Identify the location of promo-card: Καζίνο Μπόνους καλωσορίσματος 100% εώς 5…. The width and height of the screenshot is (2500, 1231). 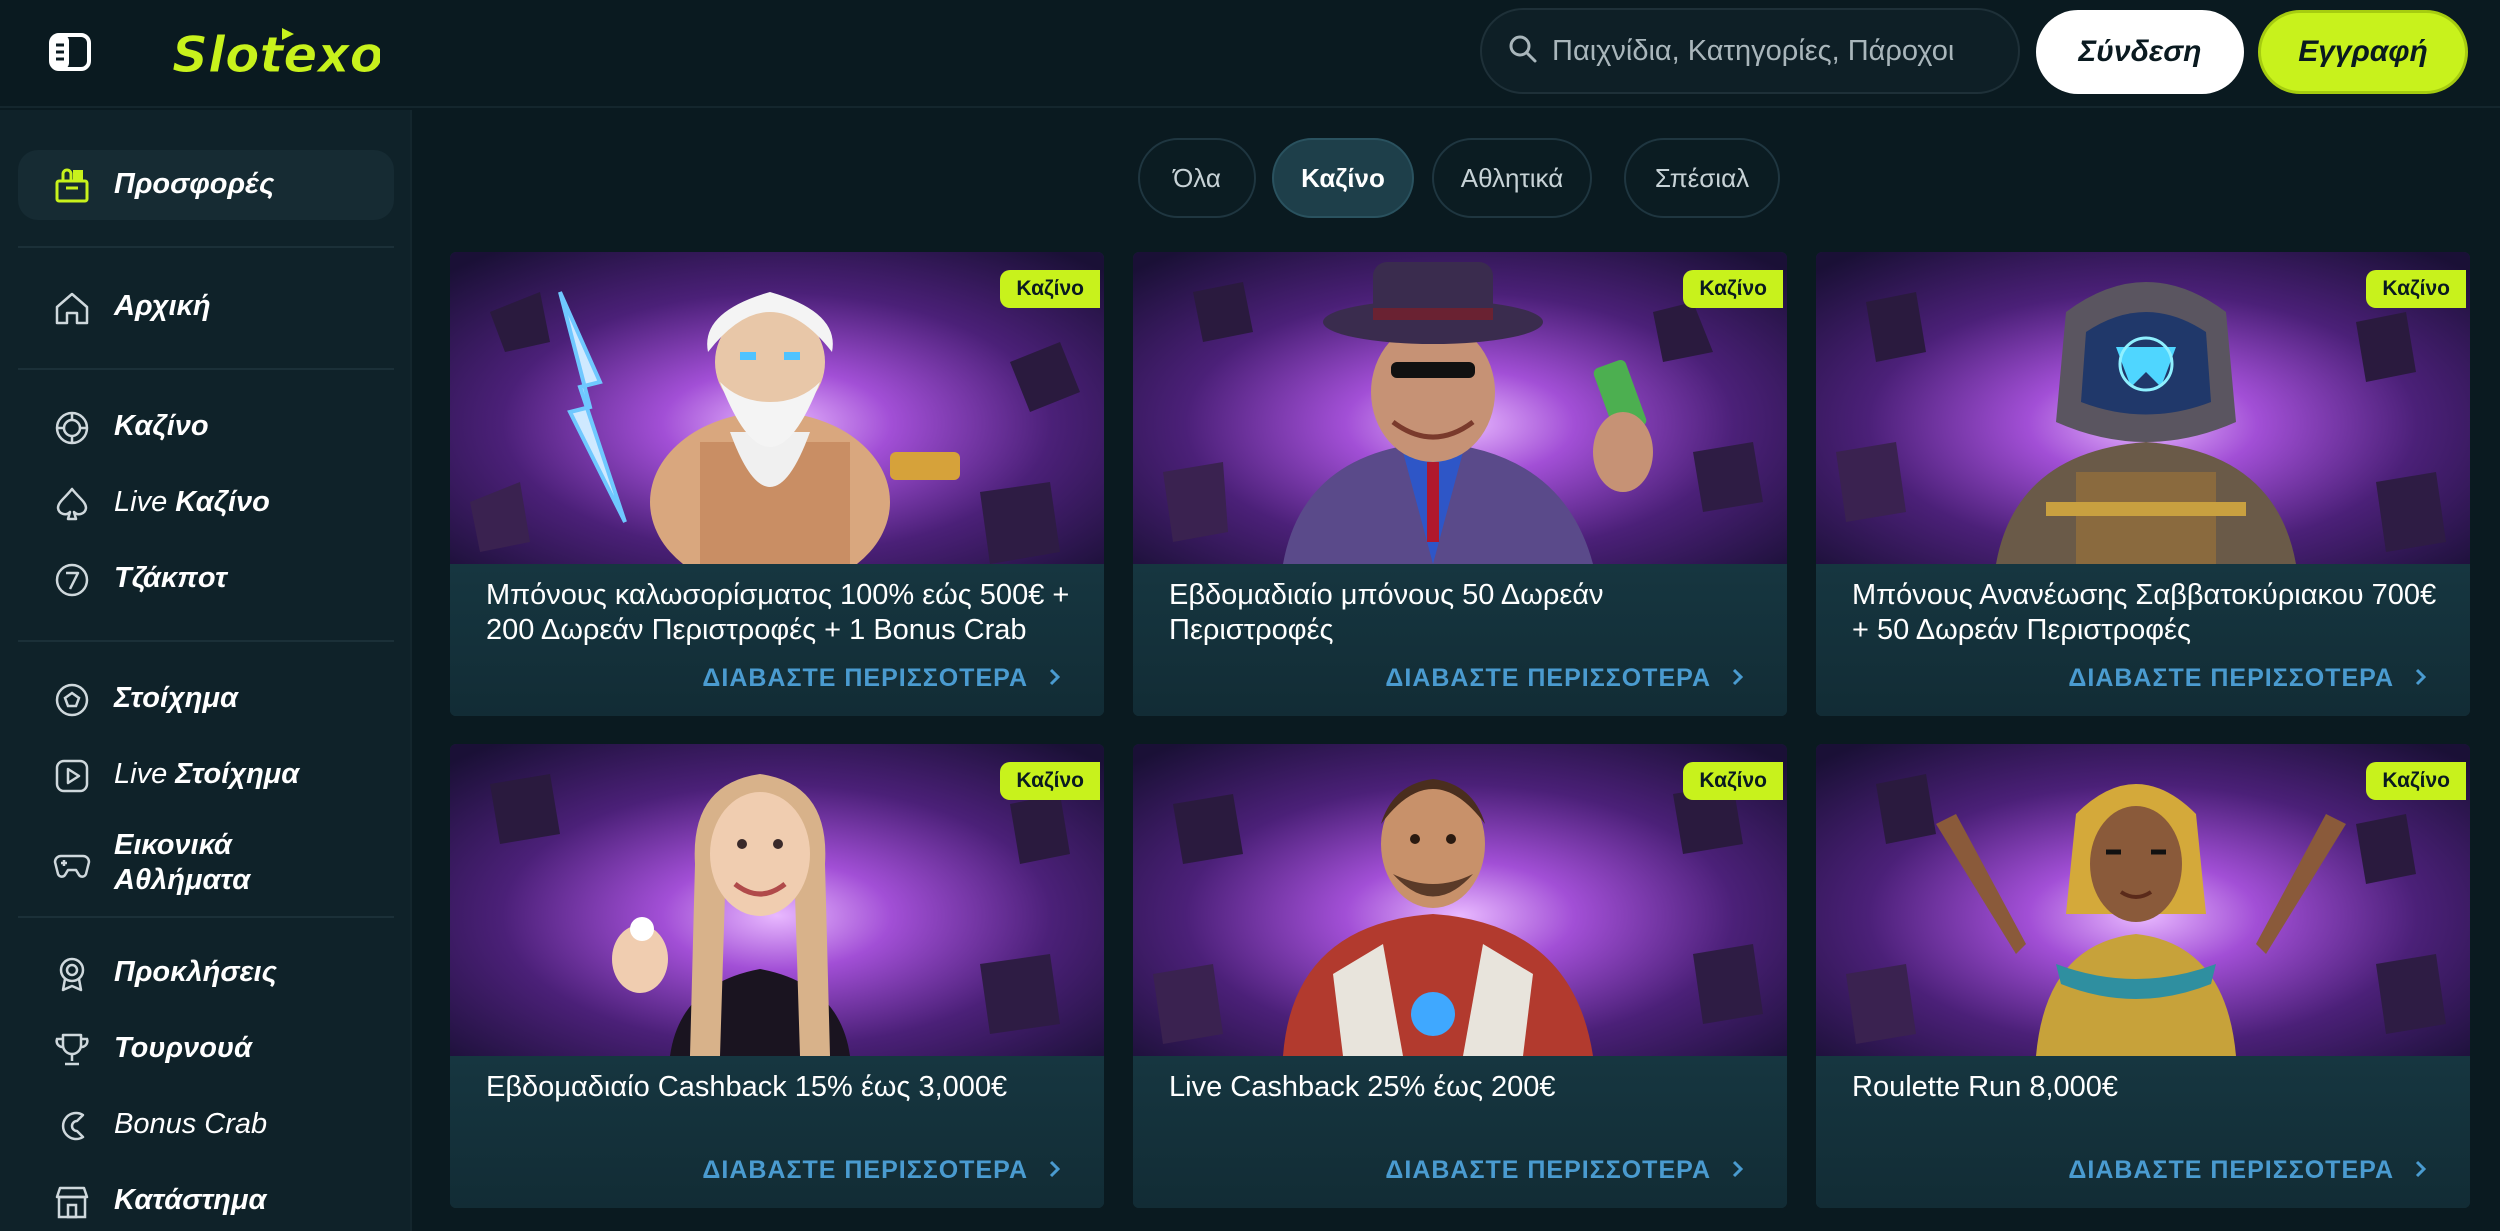
(777, 484).